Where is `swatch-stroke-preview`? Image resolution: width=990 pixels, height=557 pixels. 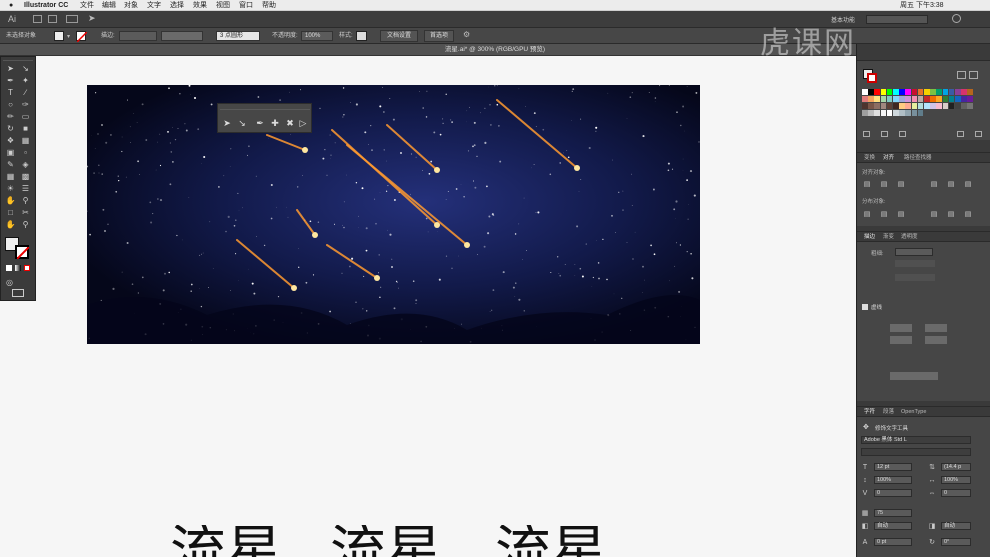 swatch-stroke-preview is located at coordinates (872, 78).